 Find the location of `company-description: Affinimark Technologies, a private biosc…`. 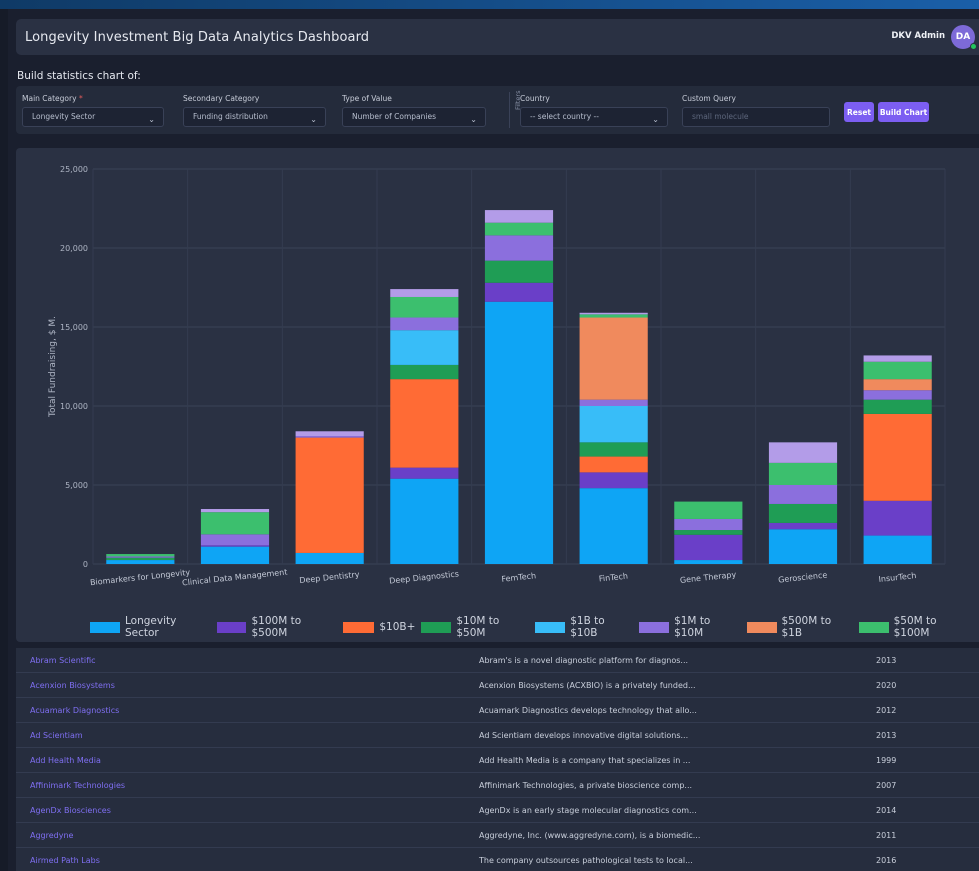

company-description: Affinimark Technologies, a private biosc… is located at coordinates (586, 785).